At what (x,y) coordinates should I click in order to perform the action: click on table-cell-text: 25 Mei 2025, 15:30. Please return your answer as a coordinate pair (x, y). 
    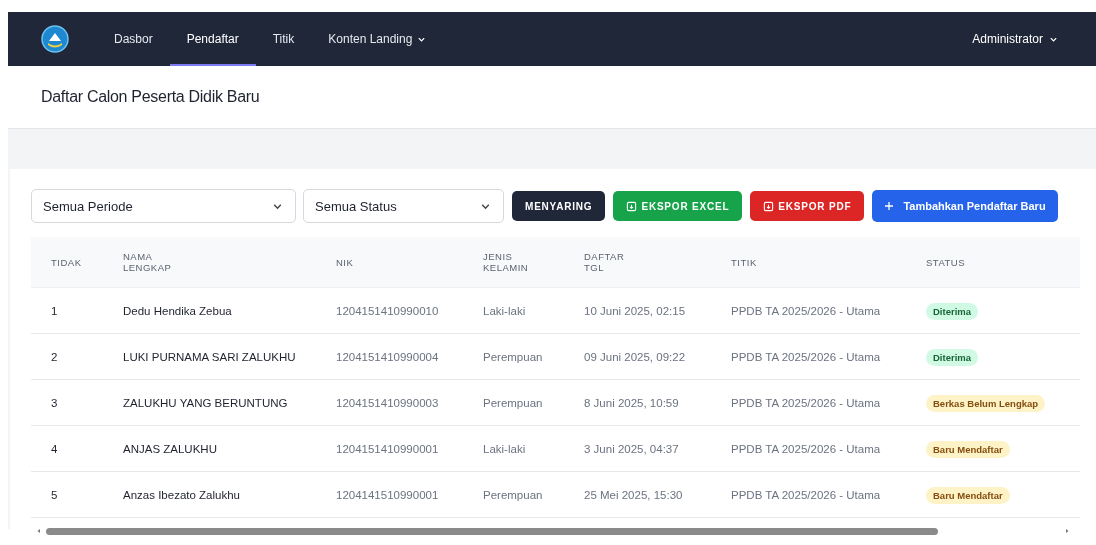
    Looking at the image, I should click on (634, 494).